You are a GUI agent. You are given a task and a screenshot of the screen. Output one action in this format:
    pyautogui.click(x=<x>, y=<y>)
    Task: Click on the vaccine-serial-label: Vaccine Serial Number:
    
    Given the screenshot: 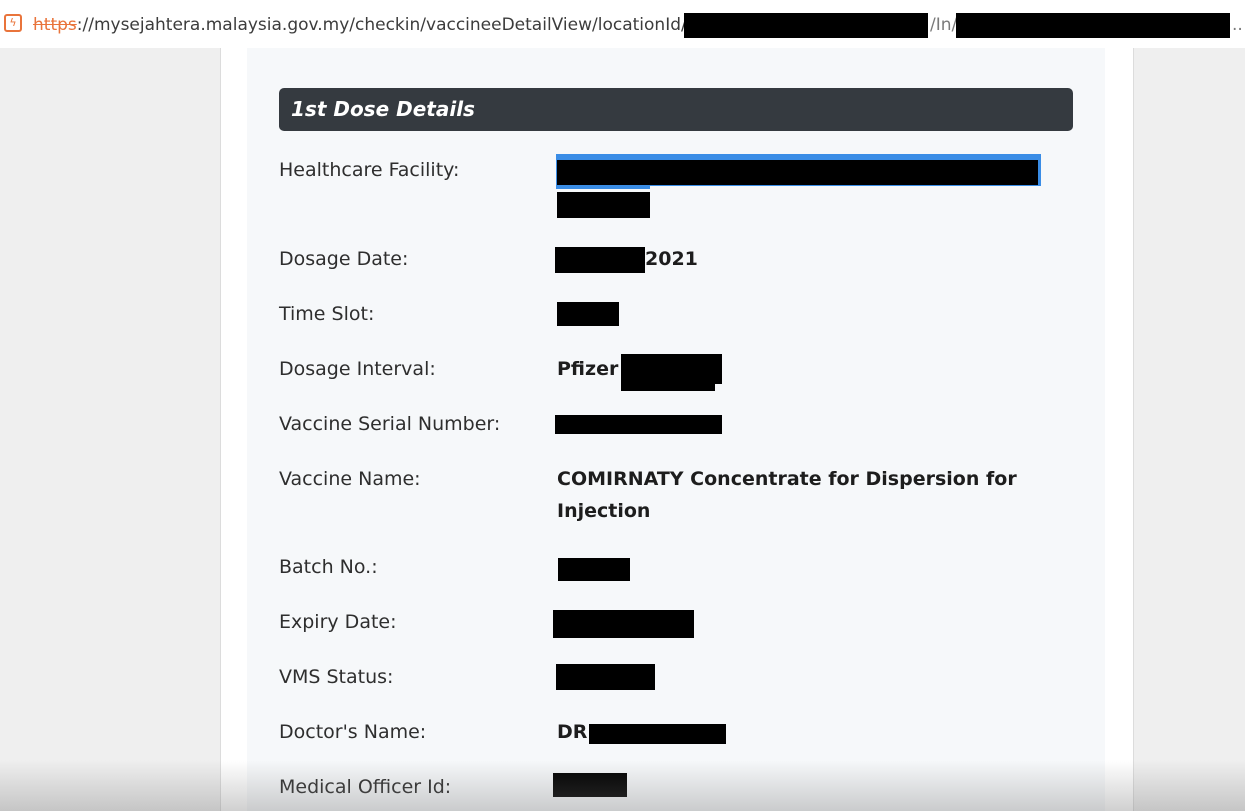 What is the action you would take?
    pyautogui.click(x=390, y=424)
    